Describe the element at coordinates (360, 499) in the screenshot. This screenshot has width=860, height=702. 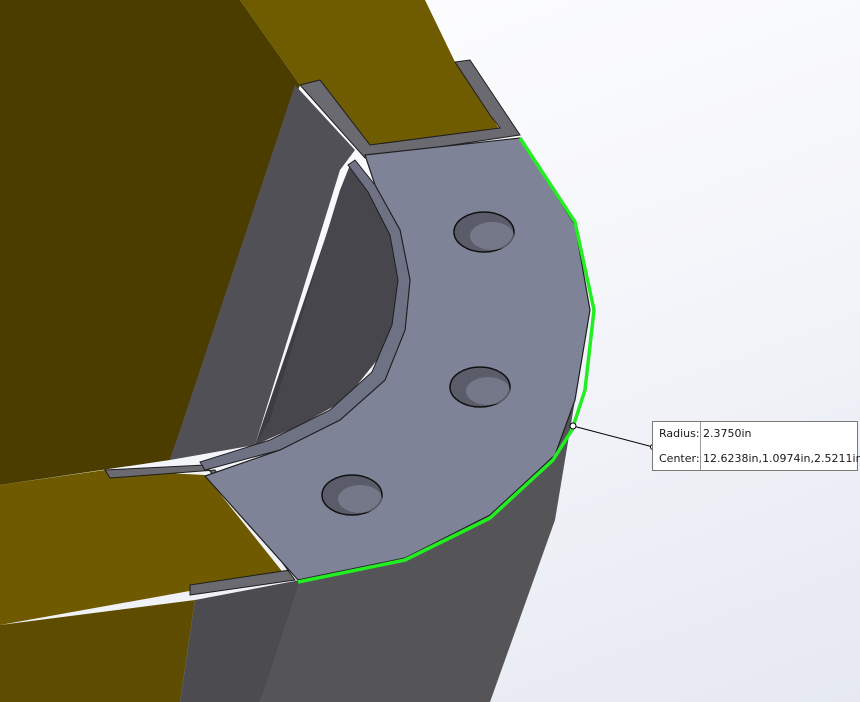
I see `bolt-hole-bottom-inner` at that location.